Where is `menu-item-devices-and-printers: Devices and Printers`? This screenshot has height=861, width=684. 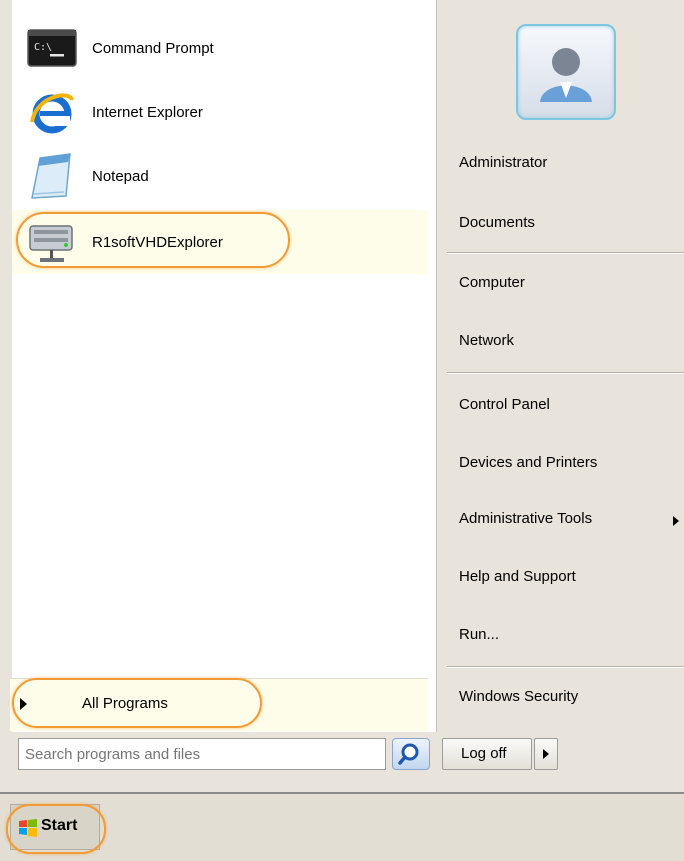 menu-item-devices-and-printers: Devices and Printers is located at coordinates (528, 462).